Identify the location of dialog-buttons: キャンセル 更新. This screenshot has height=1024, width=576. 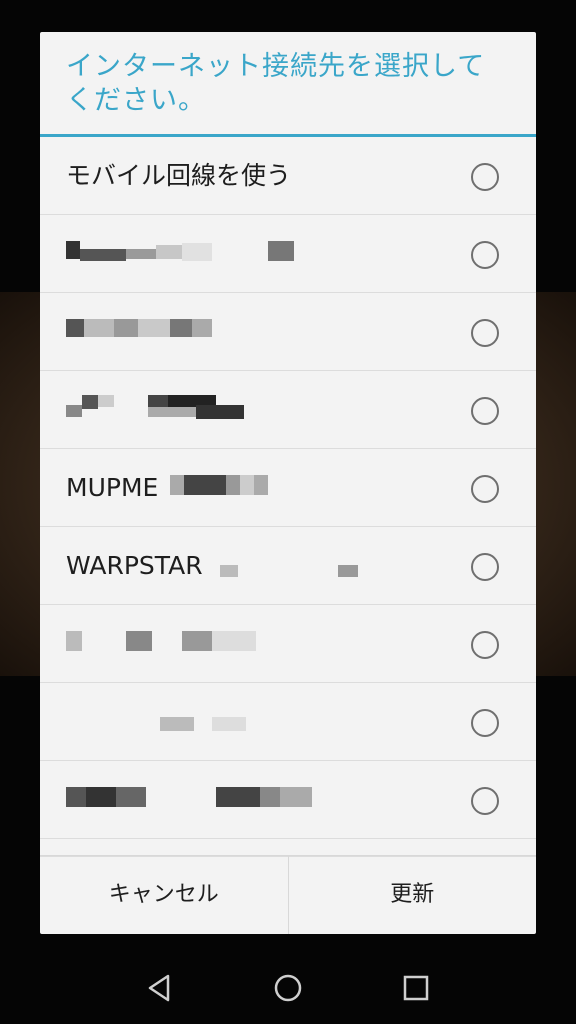
(288, 894).